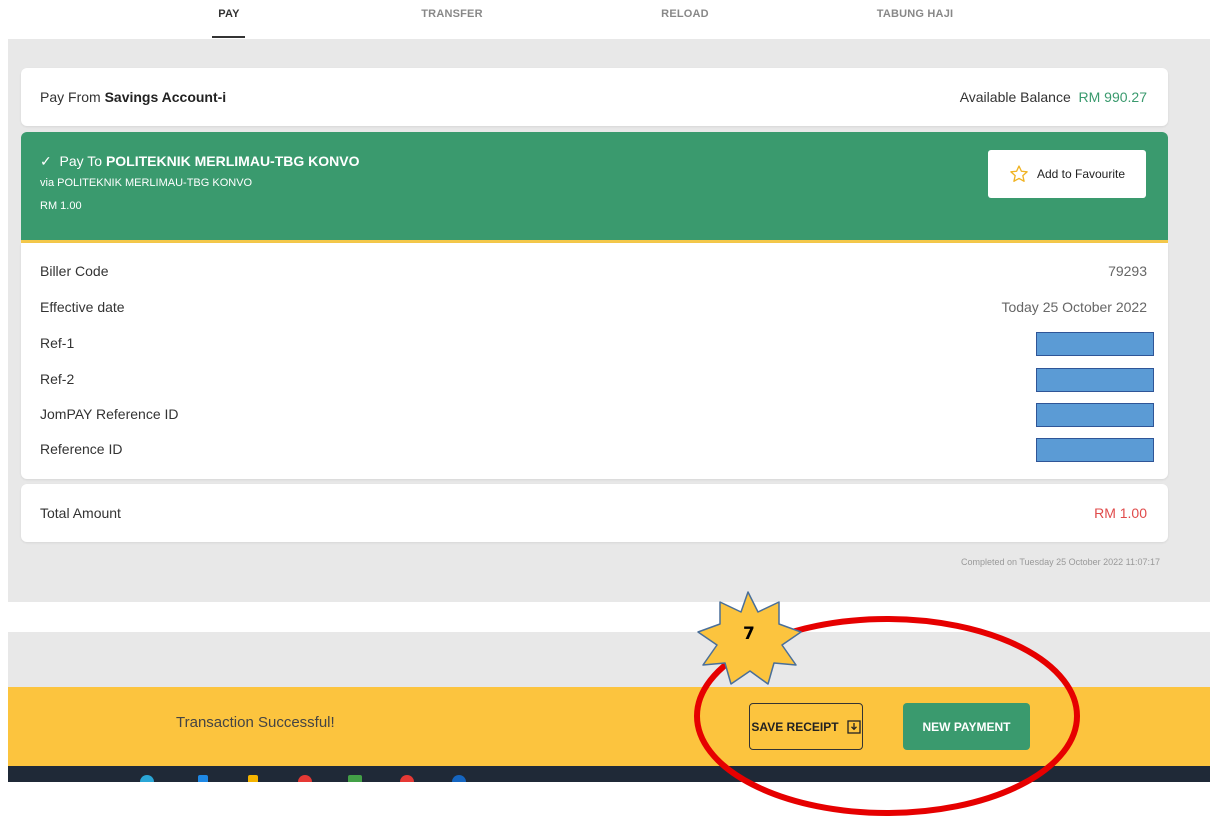 Image resolution: width=1210 pixels, height=816 pixels. What do you see at coordinates (1127, 271) in the screenshot?
I see `detail-value: 79293` at bounding box center [1127, 271].